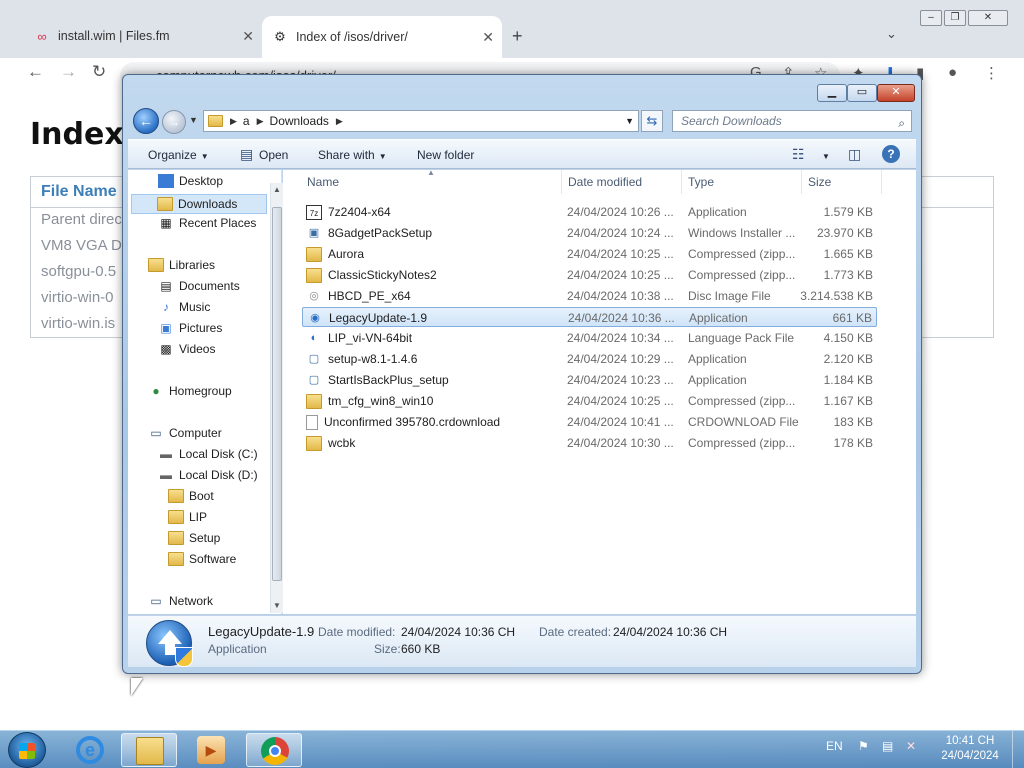 This screenshot has height=768, width=1024. I want to click on listing-link: virtio-win.is, so click(78, 323).